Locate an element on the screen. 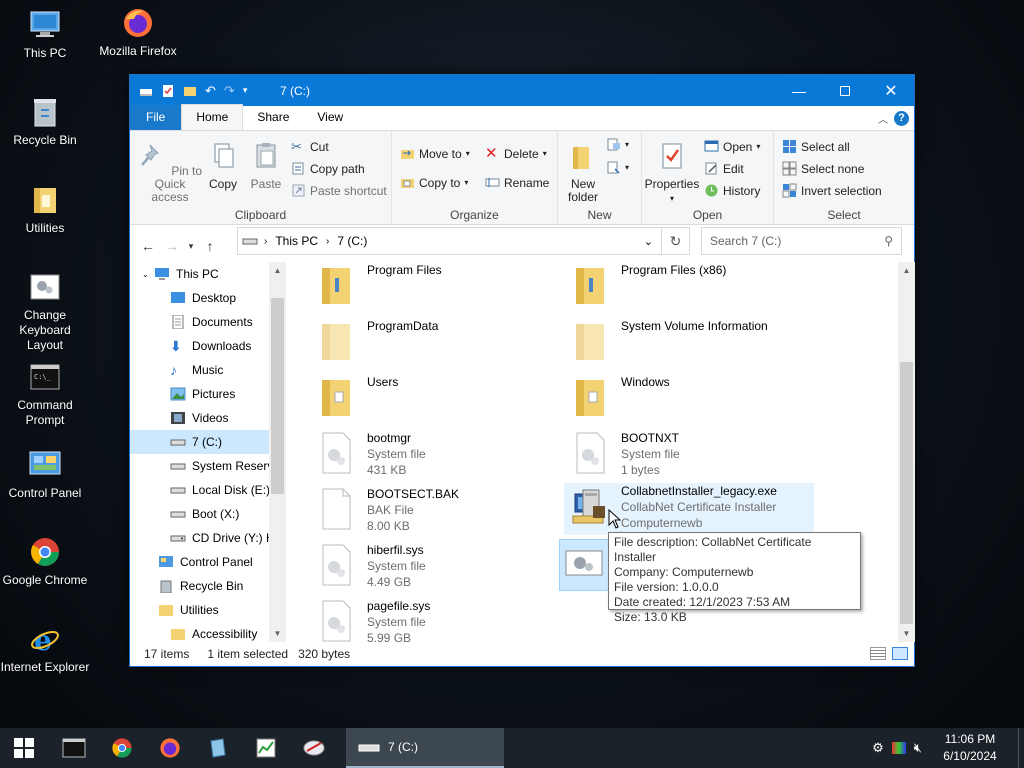 Image resolution: width=1024 pixels, height=768 pixels. easy-access-button: ▾ is located at coordinates (617, 167).